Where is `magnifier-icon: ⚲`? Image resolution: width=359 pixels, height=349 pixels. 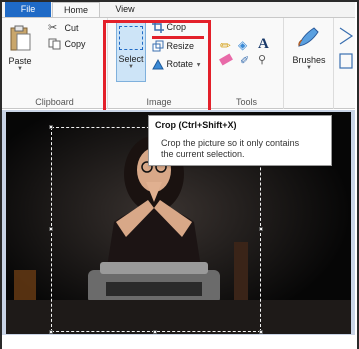 magnifier-icon: ⚲ is located at coordinates (262, 59).